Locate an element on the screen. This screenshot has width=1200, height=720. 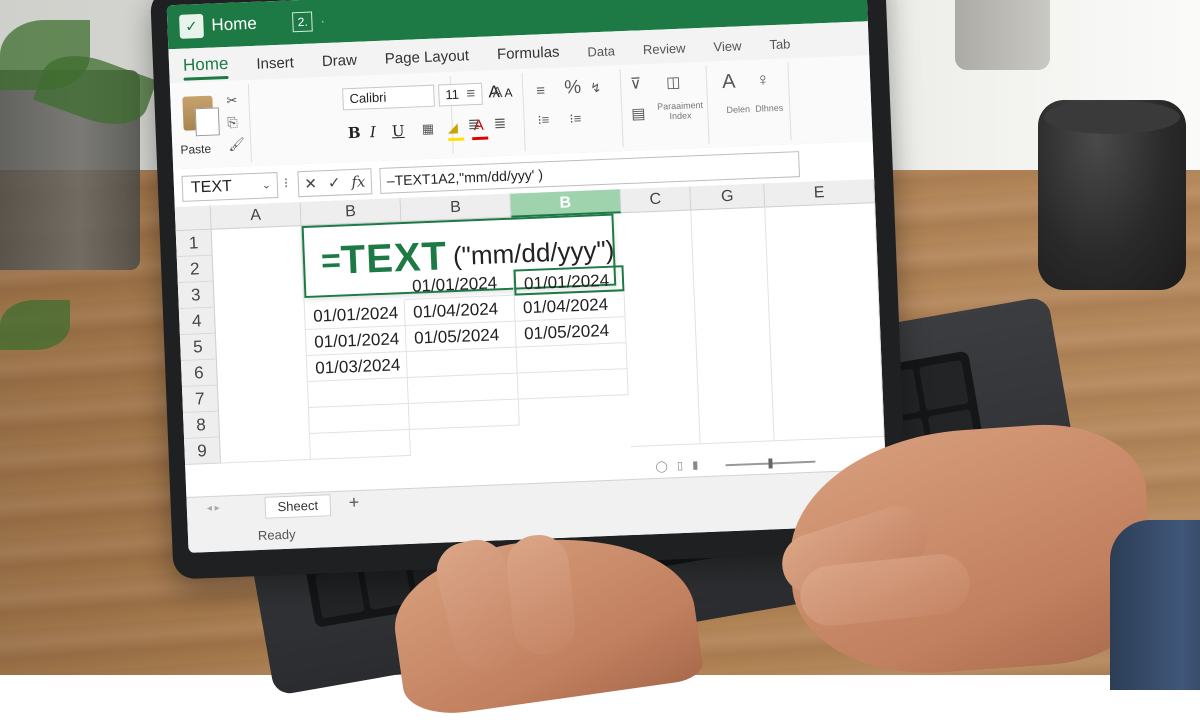
copy-icon: ⎘ is located at coordinates (232, 123).